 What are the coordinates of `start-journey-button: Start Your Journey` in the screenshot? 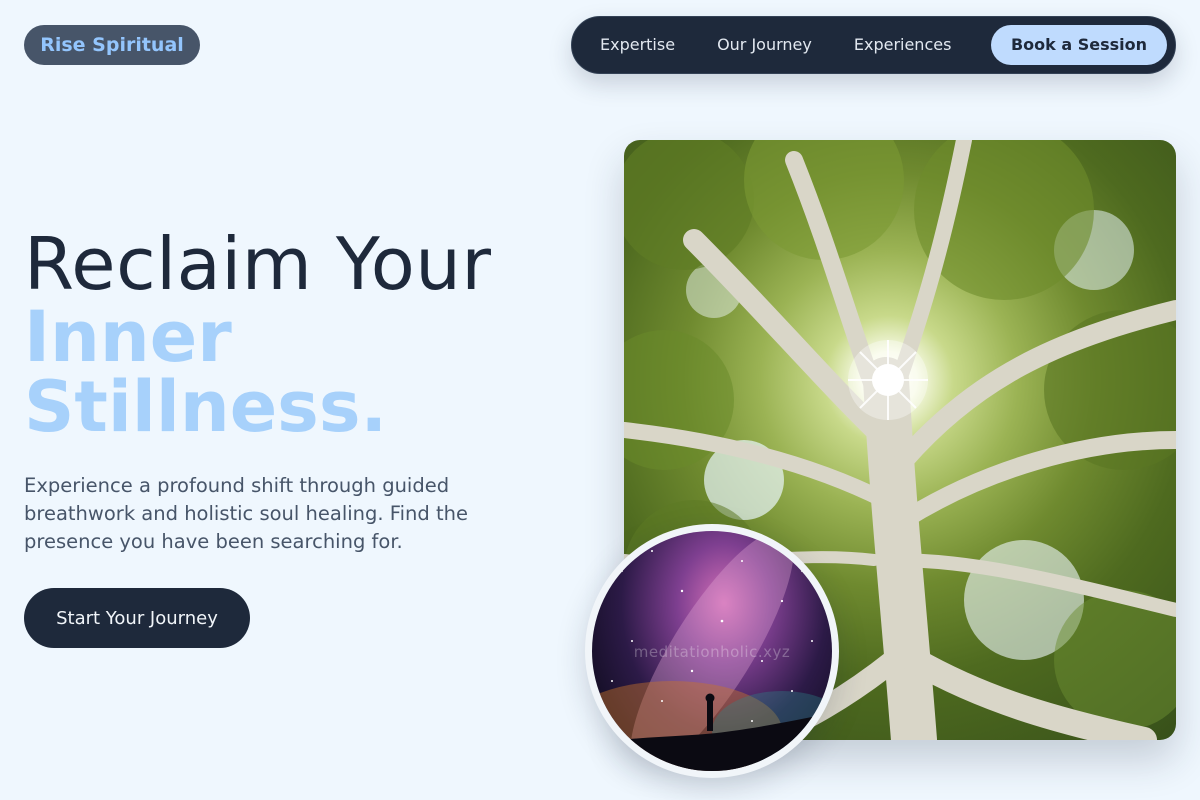 It's located at (137, 618).